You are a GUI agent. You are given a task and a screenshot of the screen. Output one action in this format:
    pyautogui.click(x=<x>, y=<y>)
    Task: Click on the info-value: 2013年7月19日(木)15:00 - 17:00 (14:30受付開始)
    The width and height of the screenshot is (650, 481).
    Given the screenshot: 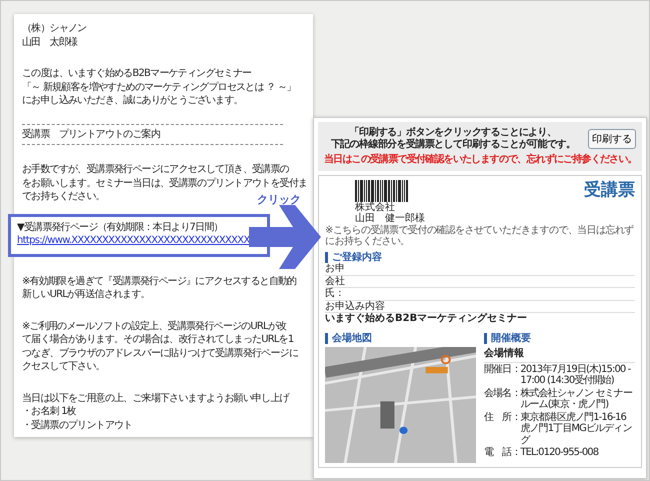 What is the action you would take?
    pyautogui.click(x=576, y=375)
    